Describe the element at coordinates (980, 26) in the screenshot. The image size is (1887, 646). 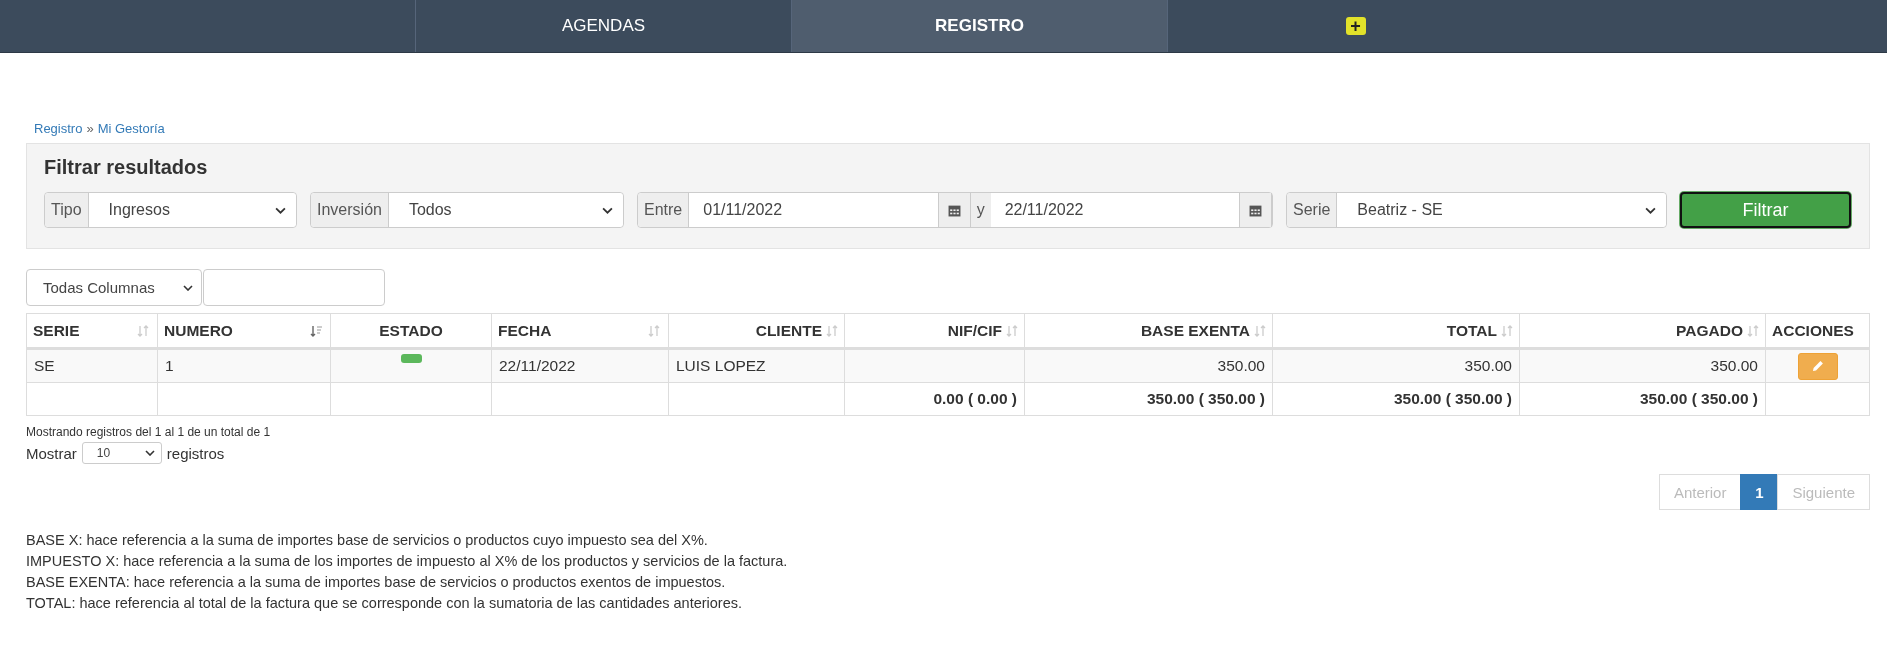
I see `nav-tab: REGISTRO` at that location.